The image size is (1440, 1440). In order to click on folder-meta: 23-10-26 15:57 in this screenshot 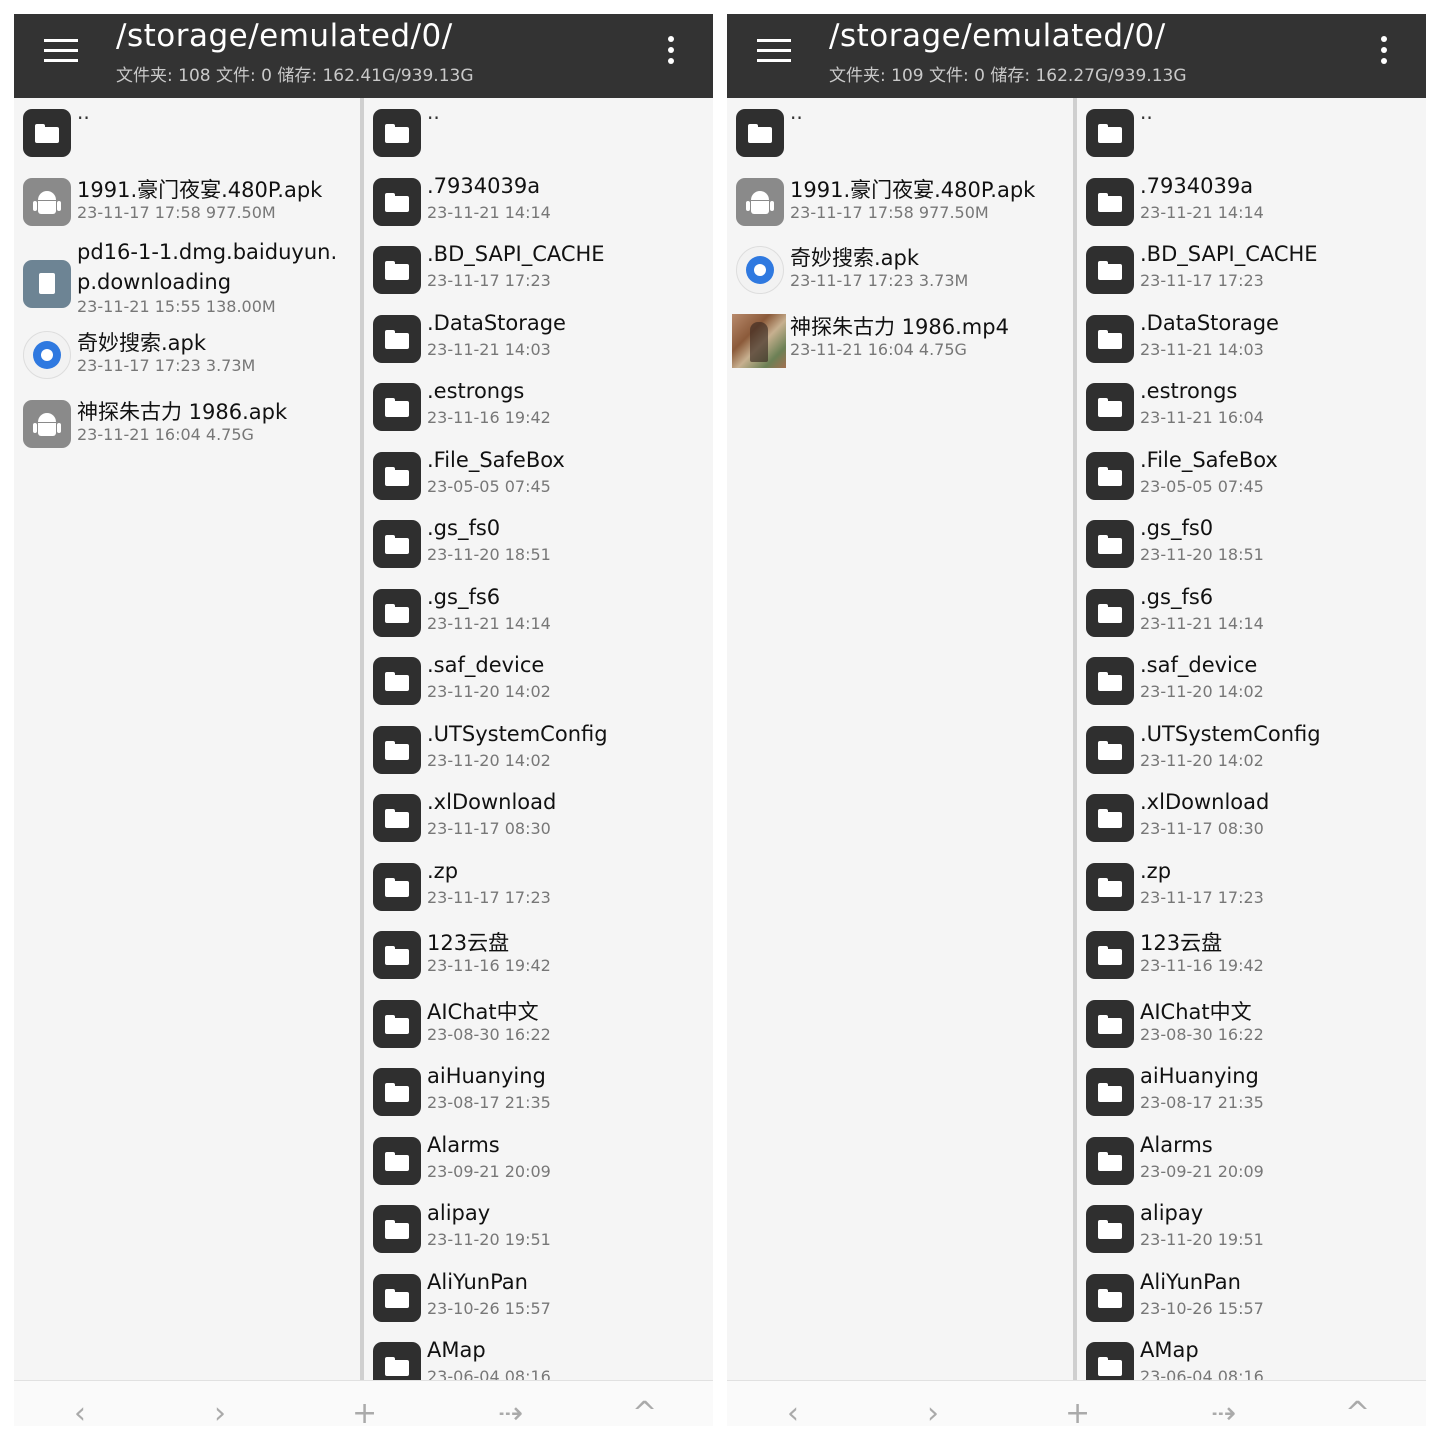, I will do `click(489, 1308)`.